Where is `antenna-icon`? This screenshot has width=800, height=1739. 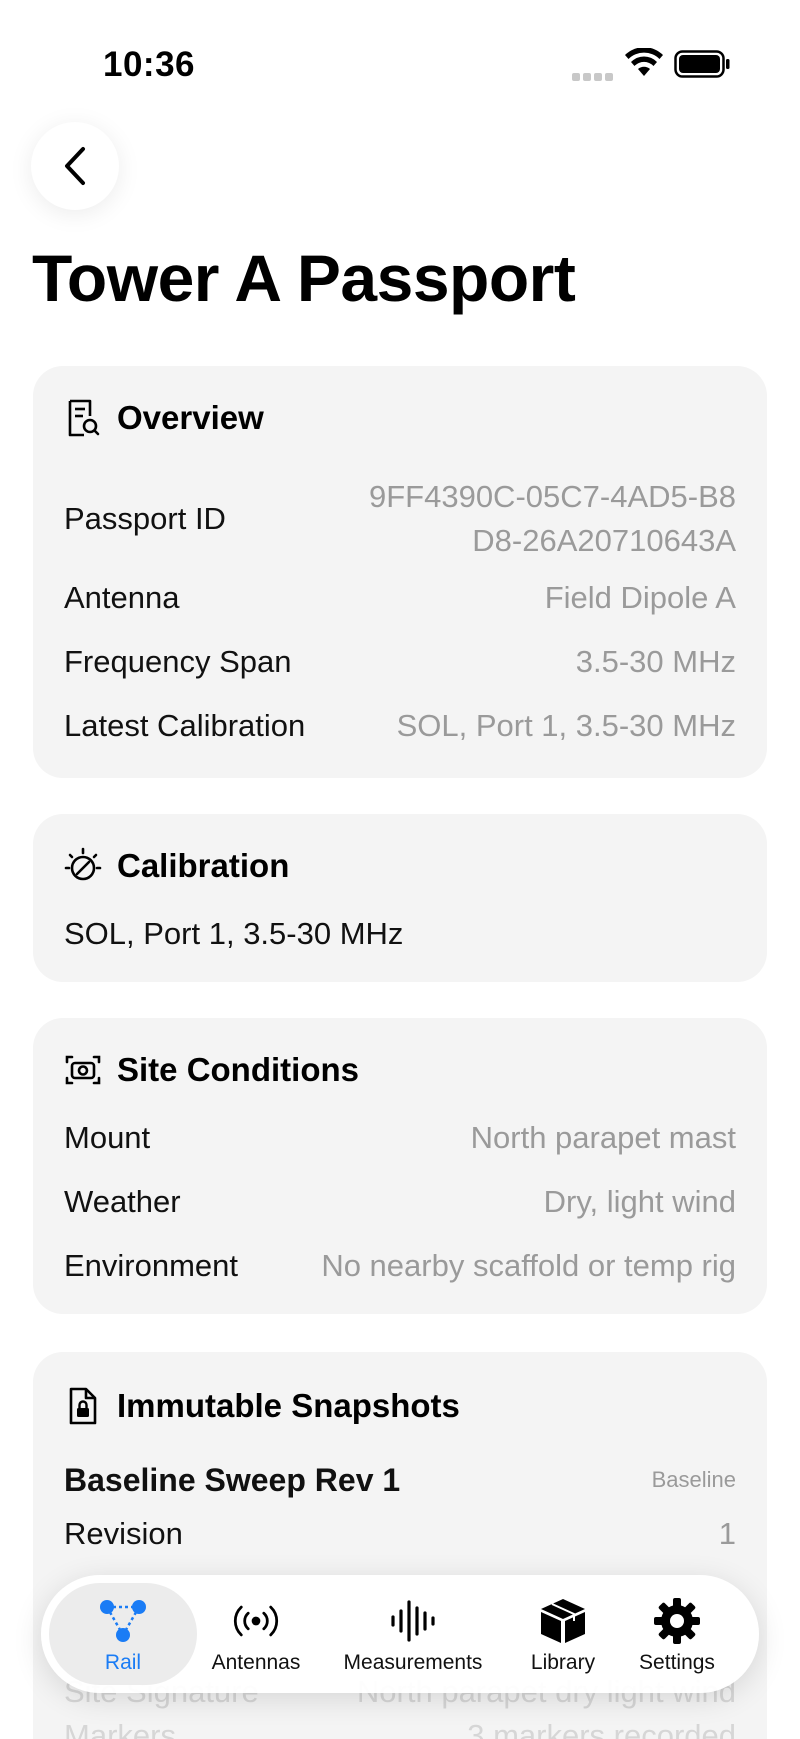
antenna-icon is located at coordinates (256, 1621).